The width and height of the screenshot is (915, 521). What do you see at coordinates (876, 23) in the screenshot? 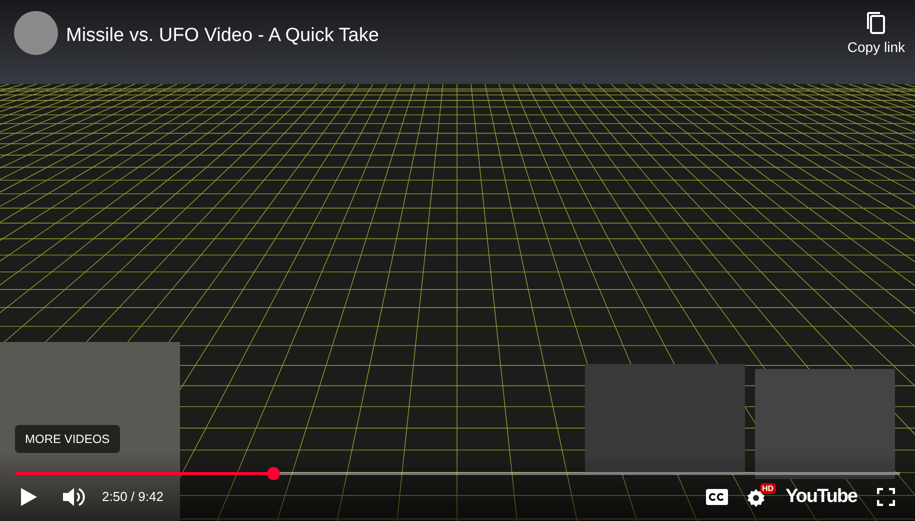
I see `copy-icon` at bounding box center [876, 23].